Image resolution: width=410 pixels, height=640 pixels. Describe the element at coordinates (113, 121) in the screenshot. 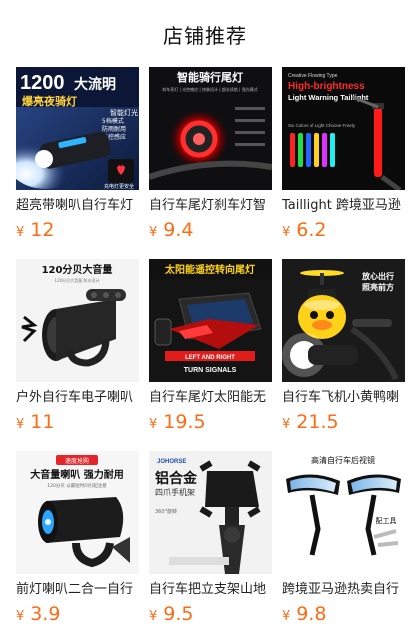

I see `svg-text: 5档模式` at that location.